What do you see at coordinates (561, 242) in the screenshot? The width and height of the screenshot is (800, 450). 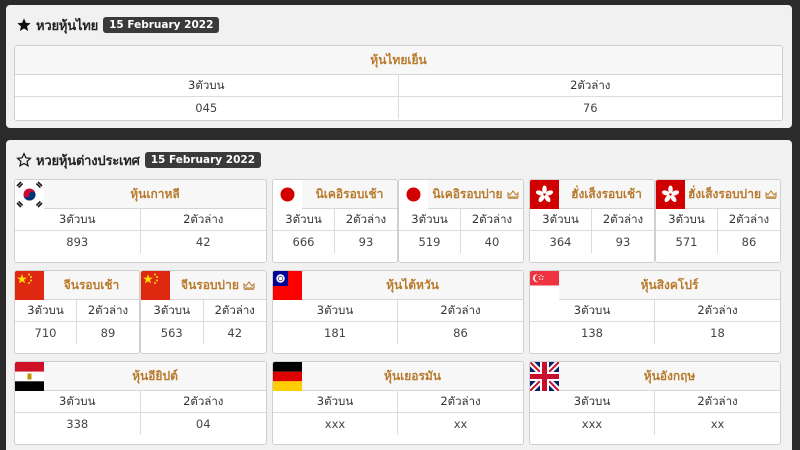 I see `top3-value: 364` at bounding box center [561, 242].